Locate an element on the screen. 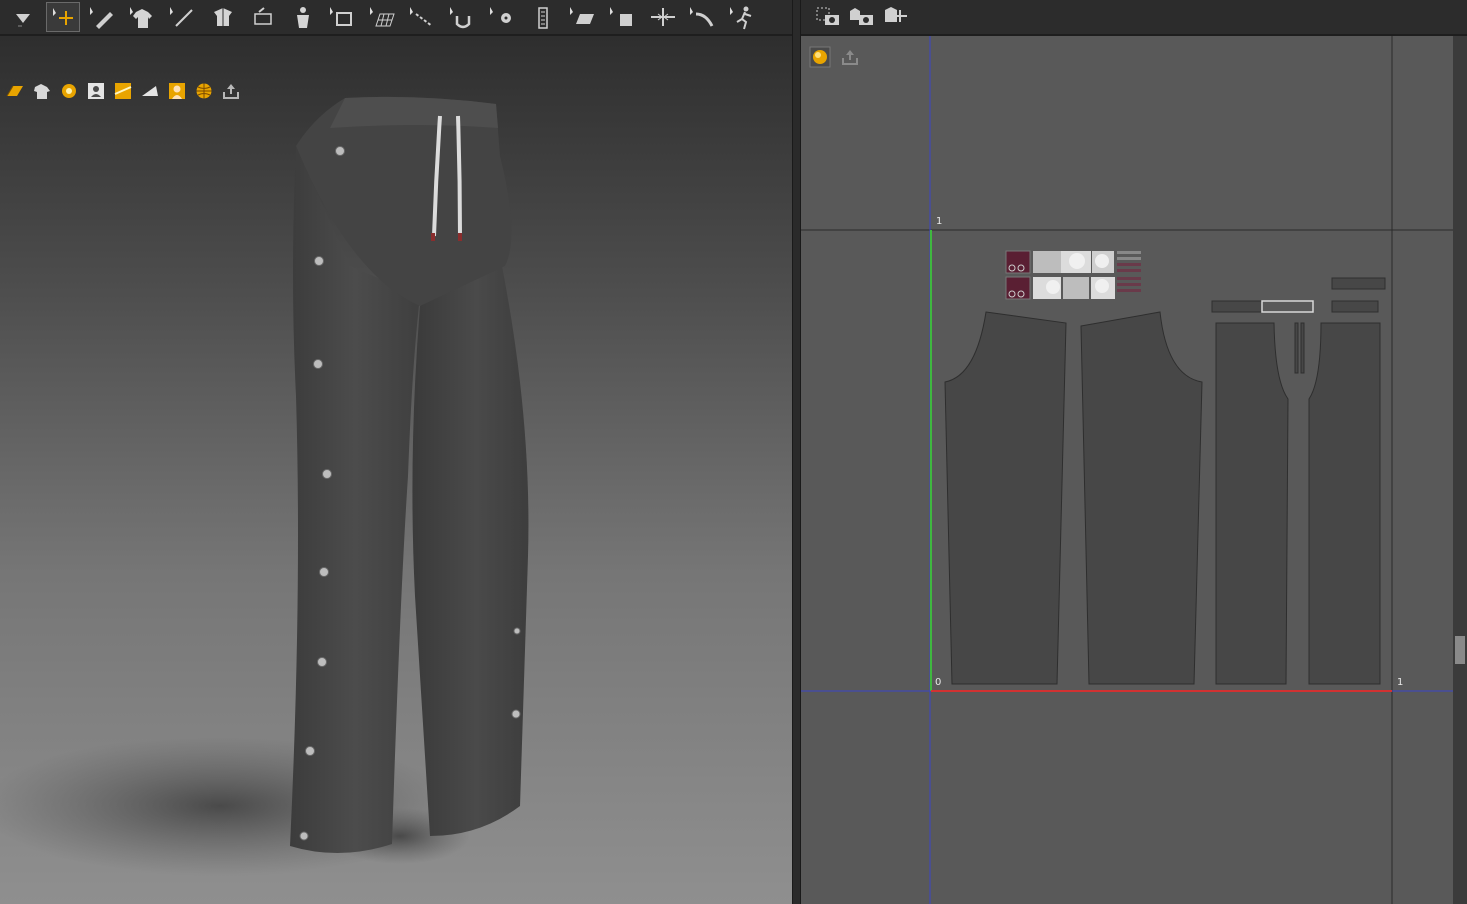 This screenshot has height=904, width=1467. waistband is located at coordinates (414, 112).